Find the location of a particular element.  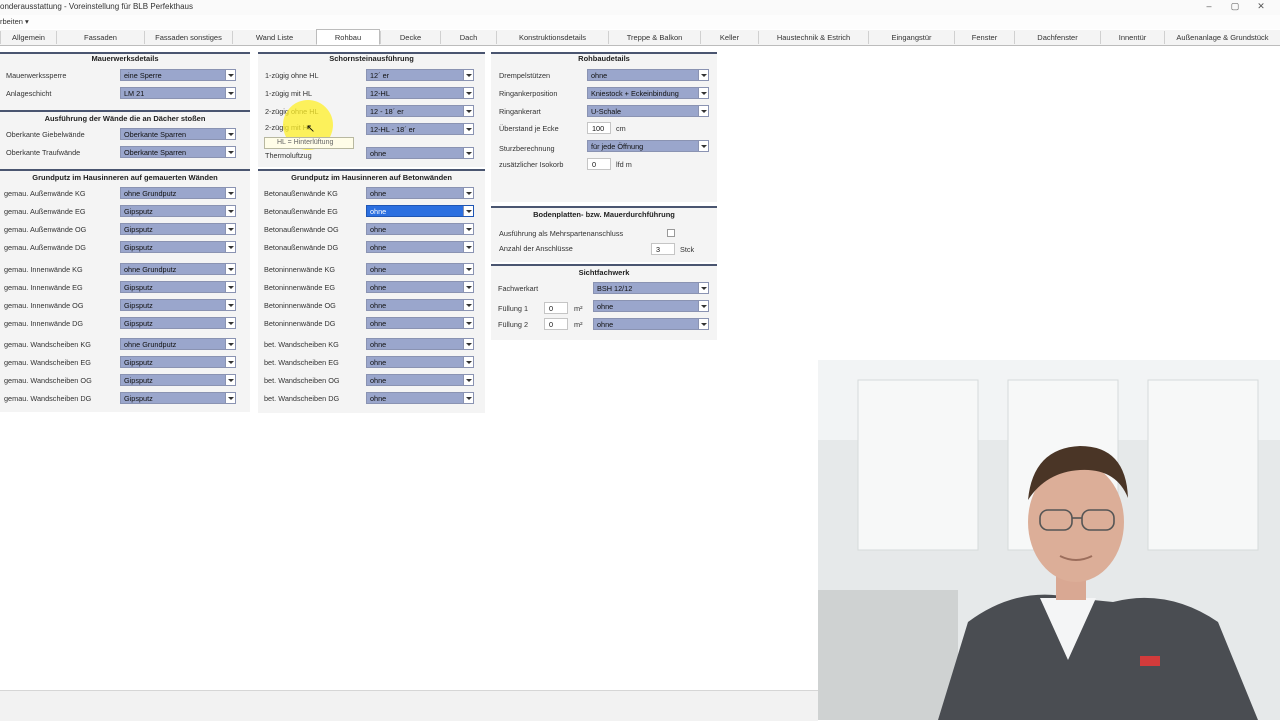

mauerwerkssperre-dropdown: eine Sperre is located at coordinates (178, 75).